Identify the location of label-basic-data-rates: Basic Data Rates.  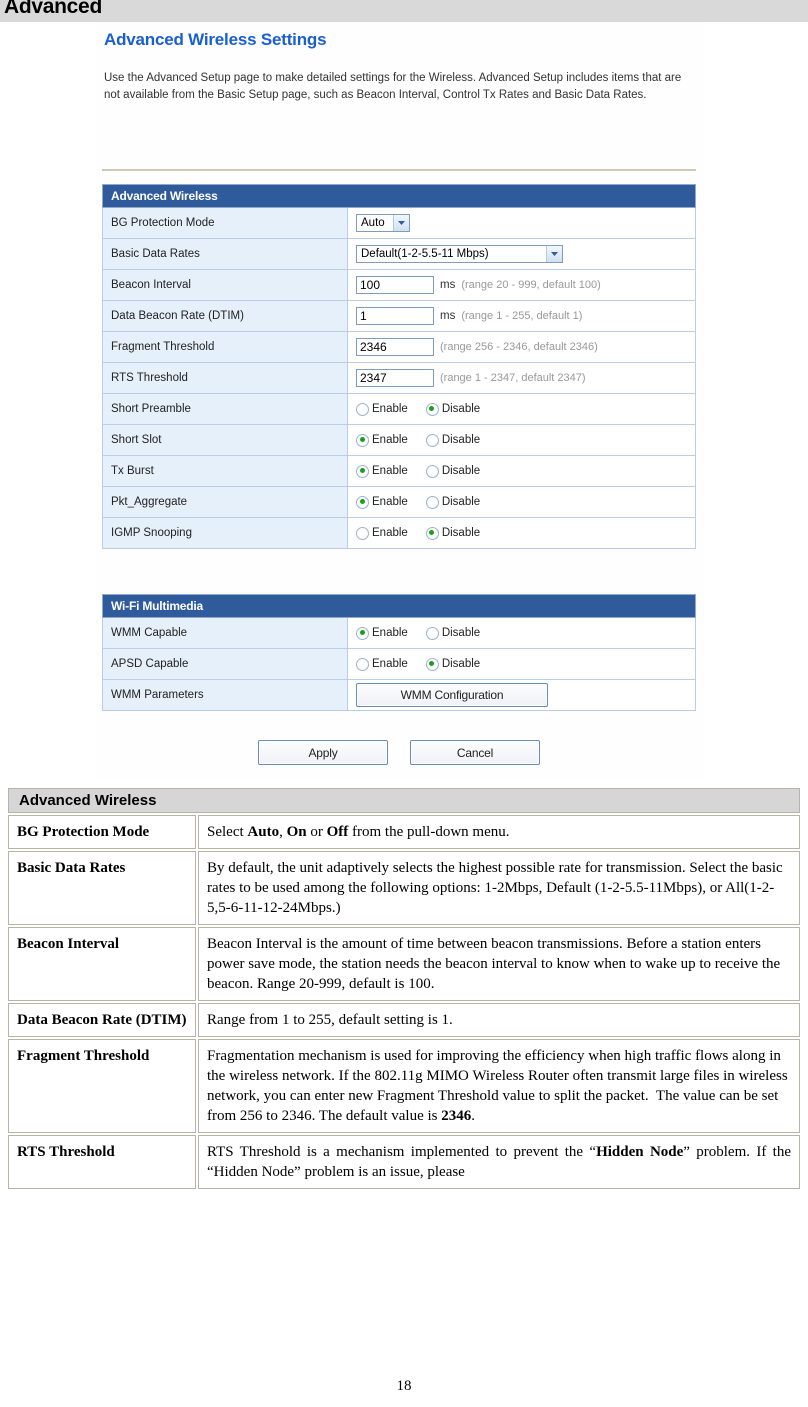
(225, 254).